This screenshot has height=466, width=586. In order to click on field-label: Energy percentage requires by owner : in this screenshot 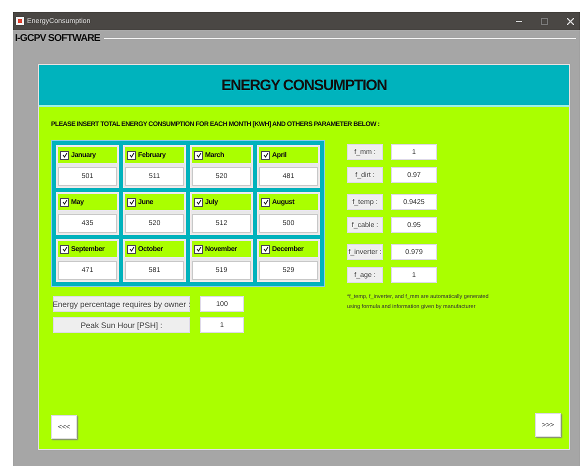, I will do `click(121, 304)`.